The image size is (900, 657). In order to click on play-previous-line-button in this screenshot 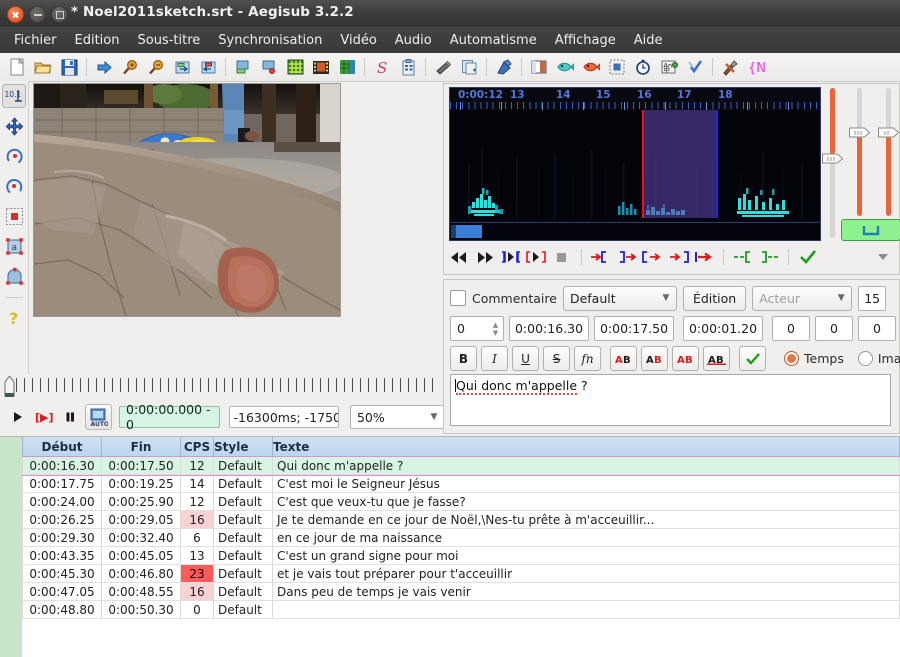, I will do `click(459, 257)`.